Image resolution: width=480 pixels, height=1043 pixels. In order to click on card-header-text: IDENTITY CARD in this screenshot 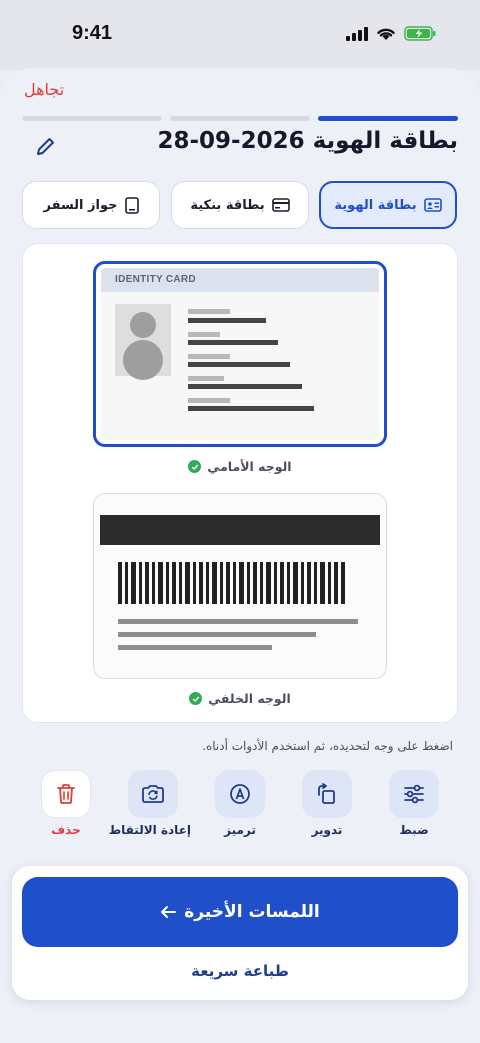, I will do `click(240, 280)`.